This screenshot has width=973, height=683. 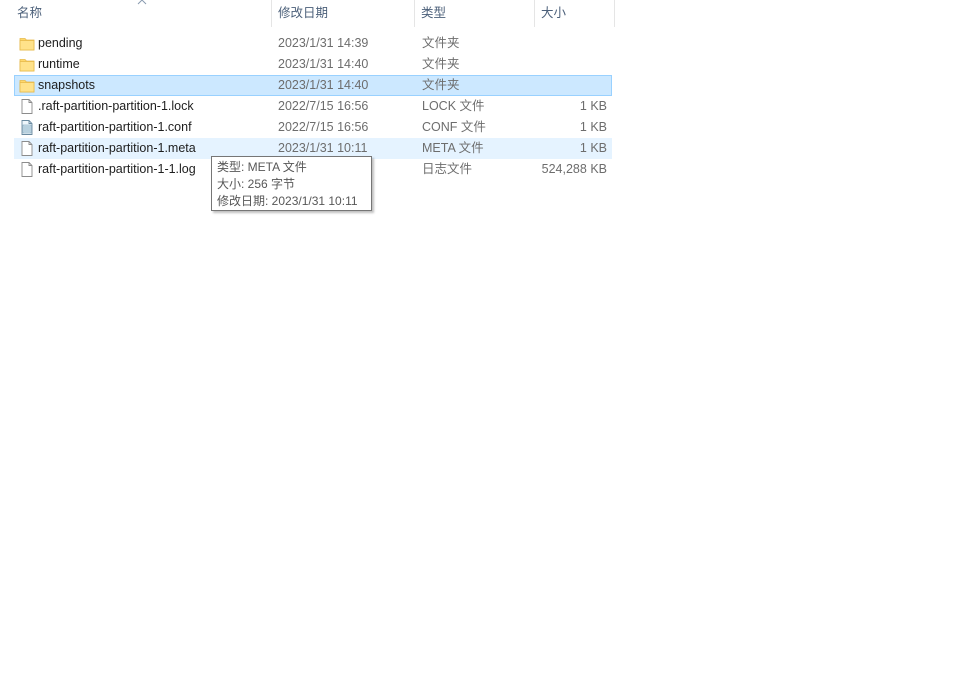 I want to click on file-name: pending, so click(x=60, y=43).